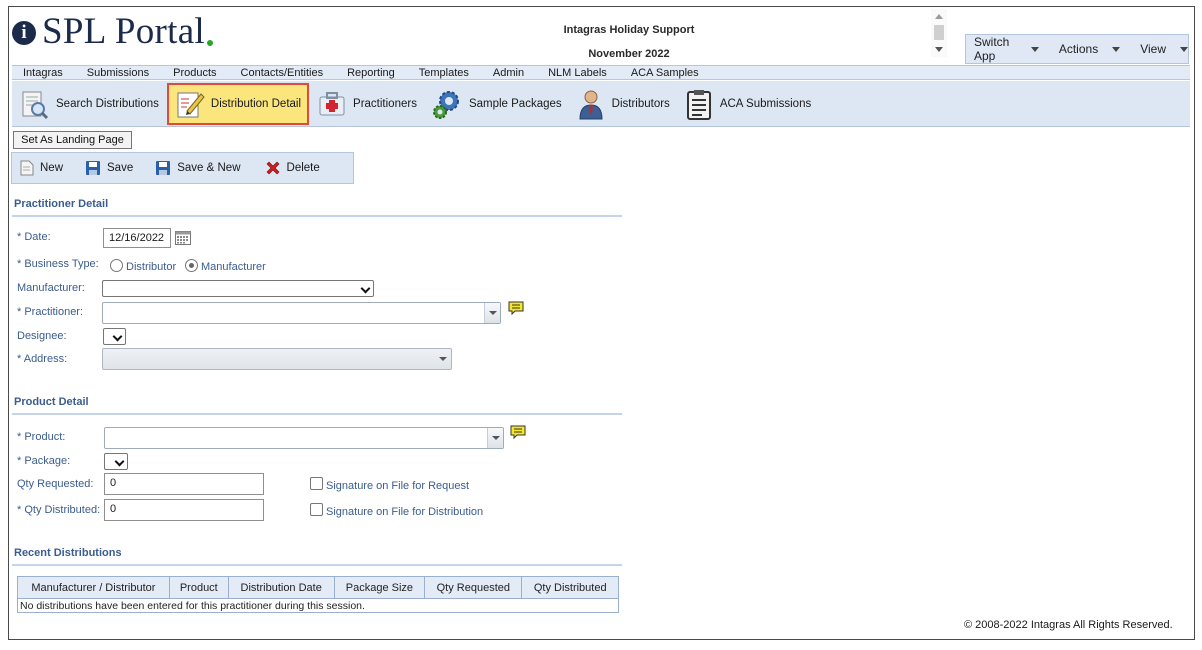 This screenshot has height=650, width=1202. I want to click on medical-kit-icon, so click(332, 103).